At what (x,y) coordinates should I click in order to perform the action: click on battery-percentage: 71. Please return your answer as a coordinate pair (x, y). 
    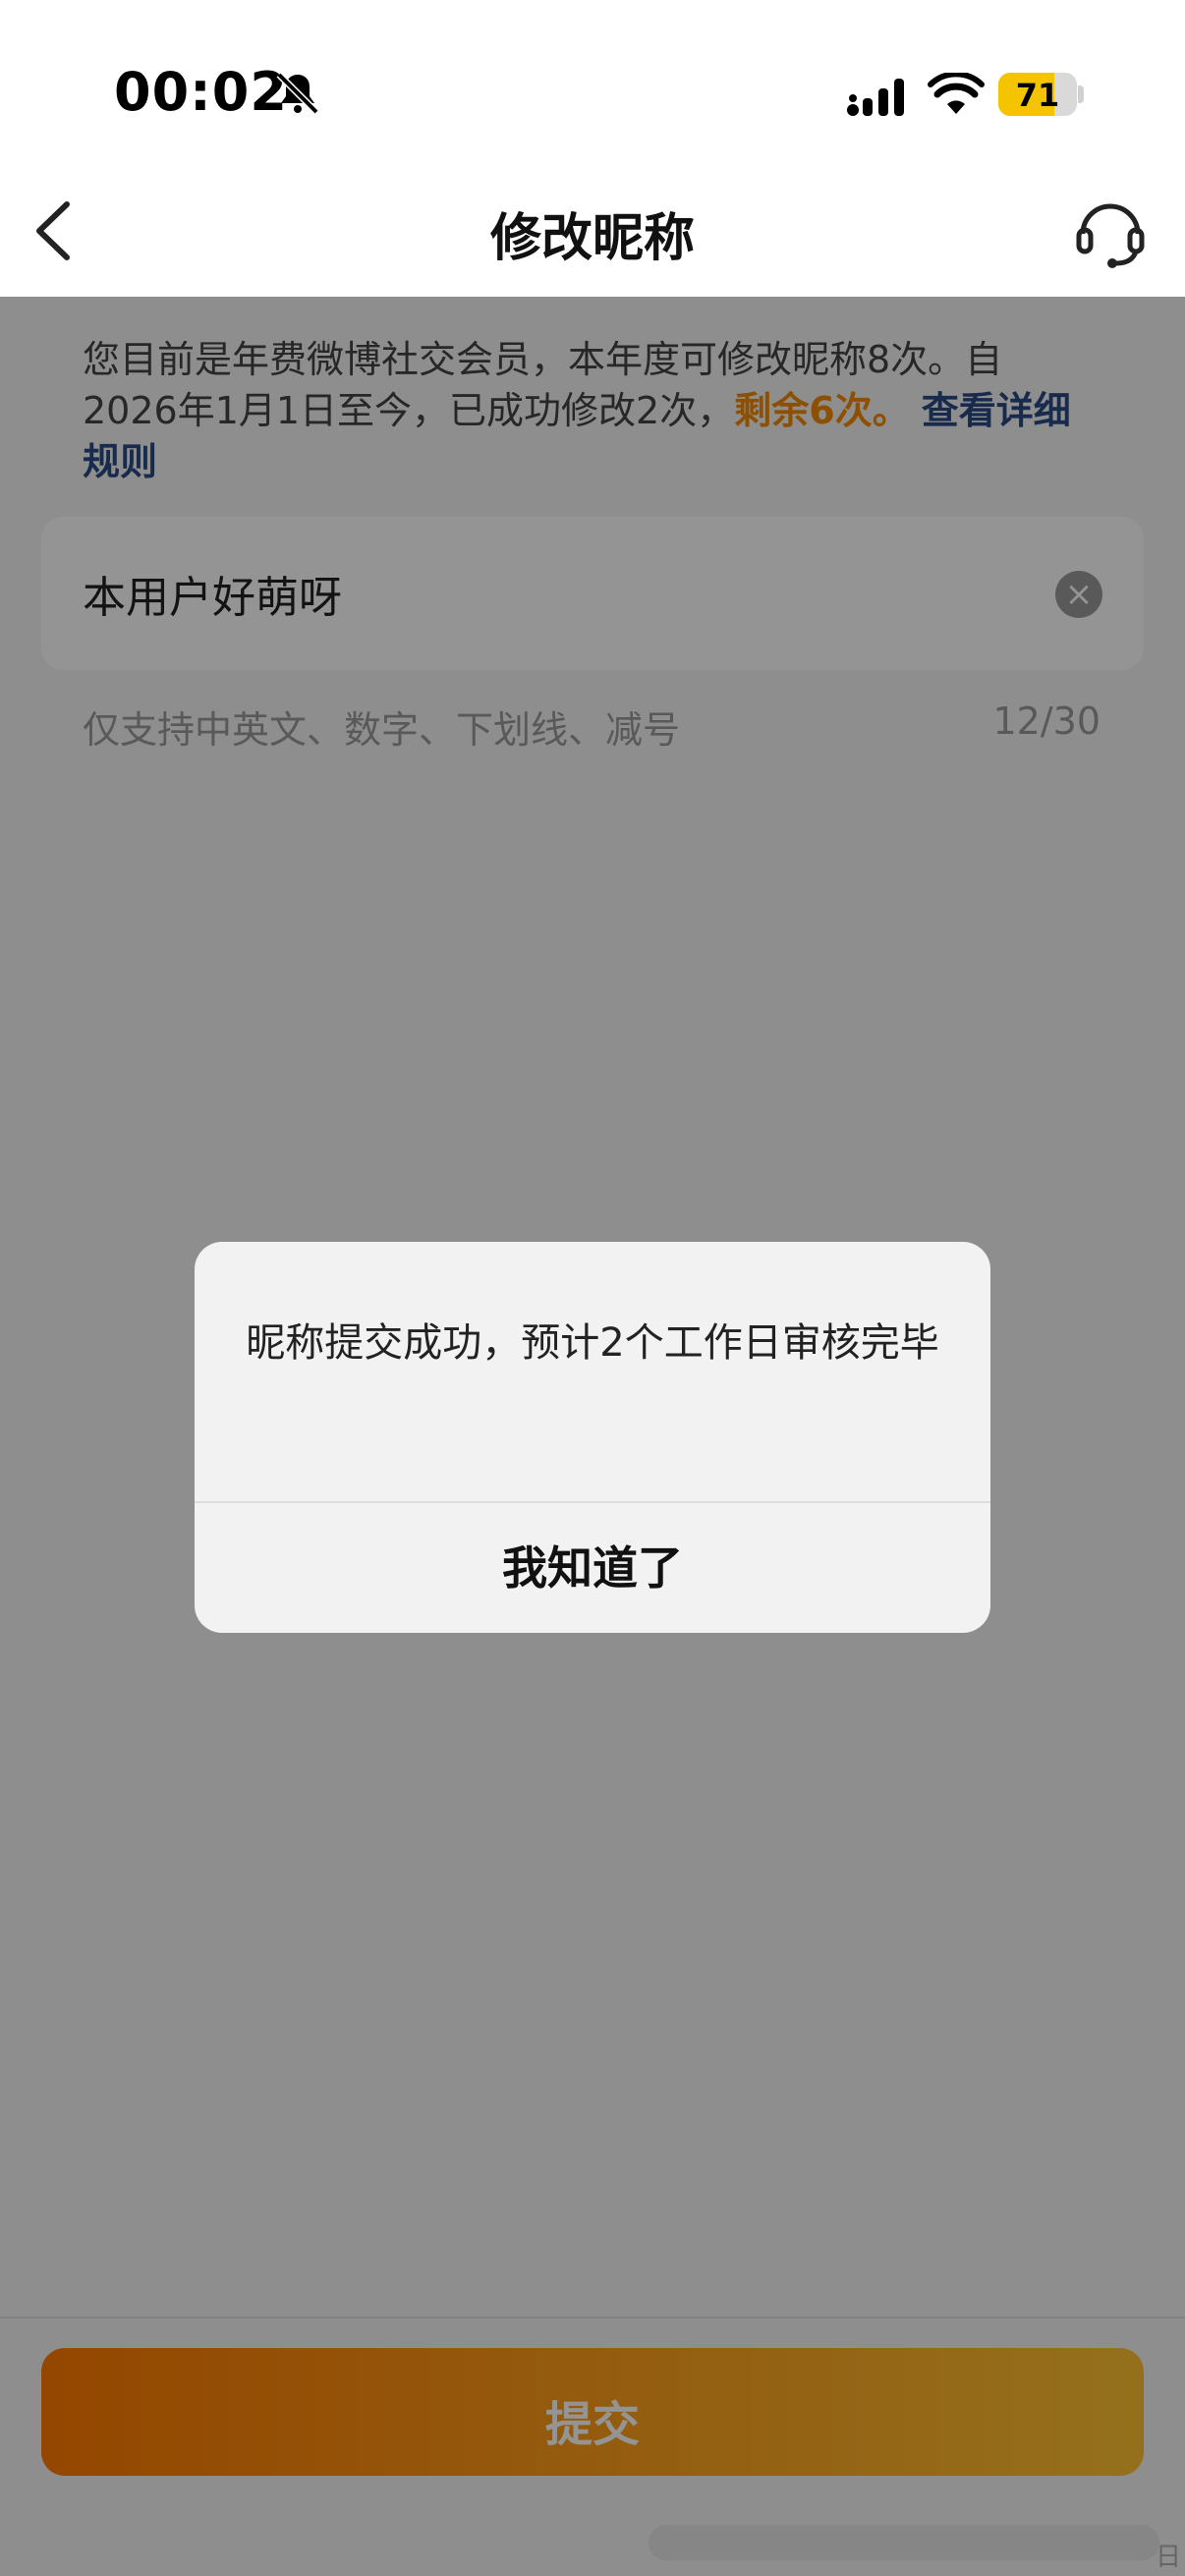
    Looking at the image, I should click on (1038, 95).